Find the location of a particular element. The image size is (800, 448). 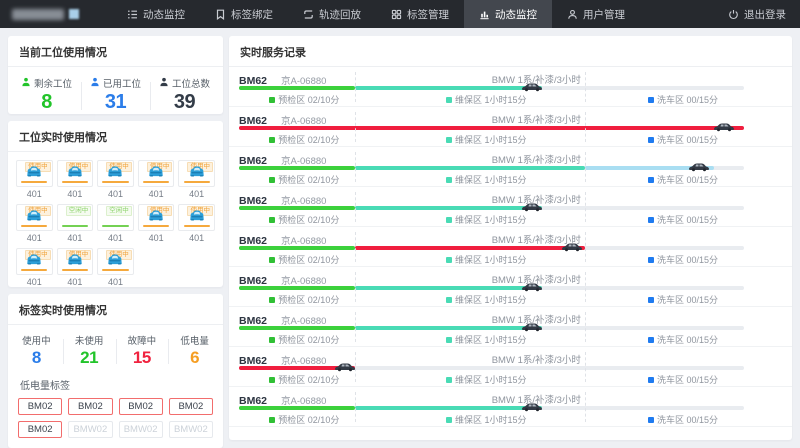

nav-item-user-manage: 用户管理 is located at coordinates (596, 14).